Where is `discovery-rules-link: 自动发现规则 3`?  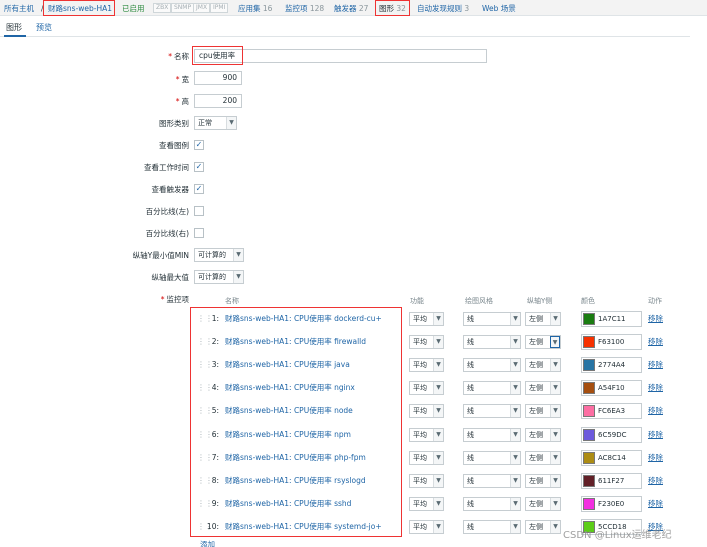
discovery-rules-link: 自动发现规则 3 is located at coordinates (443, 8).